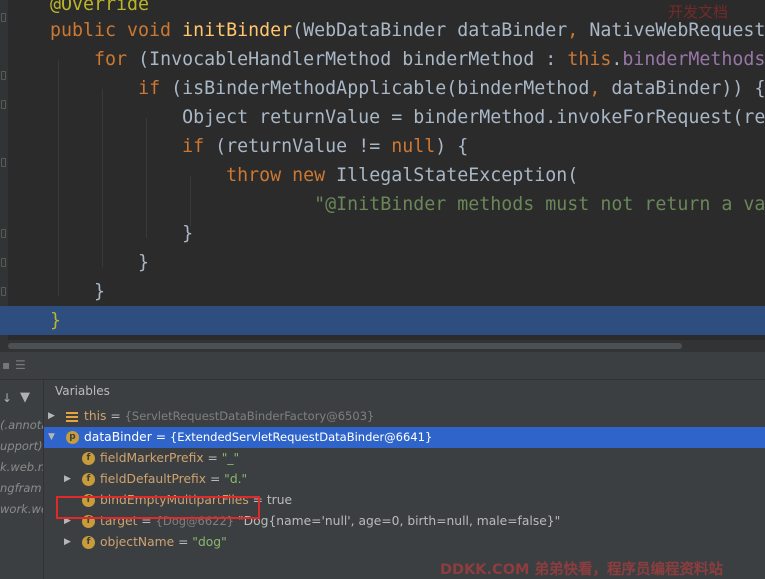  Describe the element at coordinates (677, 30) in the screenshot. I see `code-token: NativeWebRequest` at that location.